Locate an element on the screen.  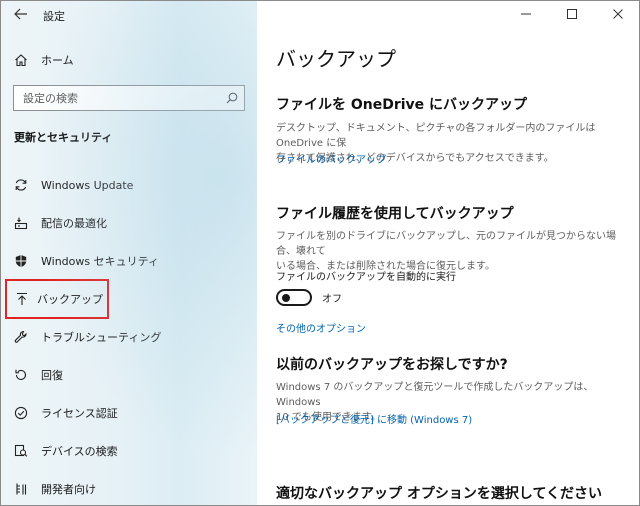
sidebar-item-delivery-optimization: 配信の最適化 is located at coordinates (129, 223).